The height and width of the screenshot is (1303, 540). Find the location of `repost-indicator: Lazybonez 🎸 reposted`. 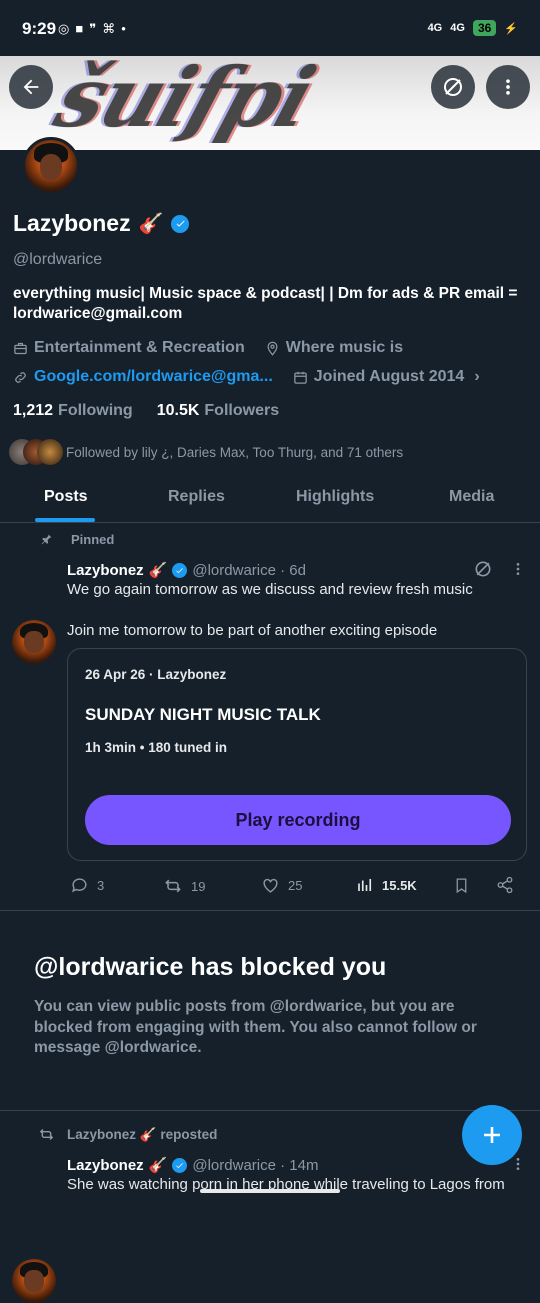

repost-indicator: Lazybonez 🎸 reposted is located at coordinates (127, 1134).